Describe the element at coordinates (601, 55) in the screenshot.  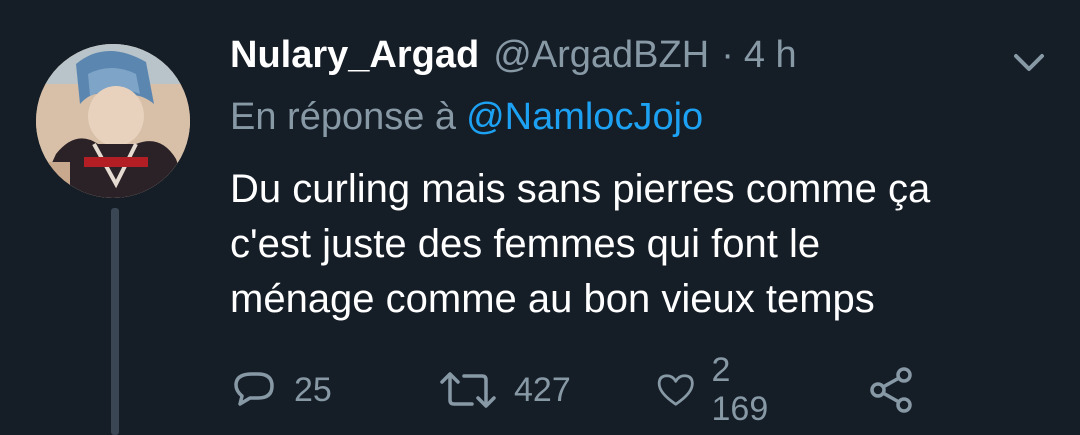
I see `user-handle: @ArgadBZH` at that location.